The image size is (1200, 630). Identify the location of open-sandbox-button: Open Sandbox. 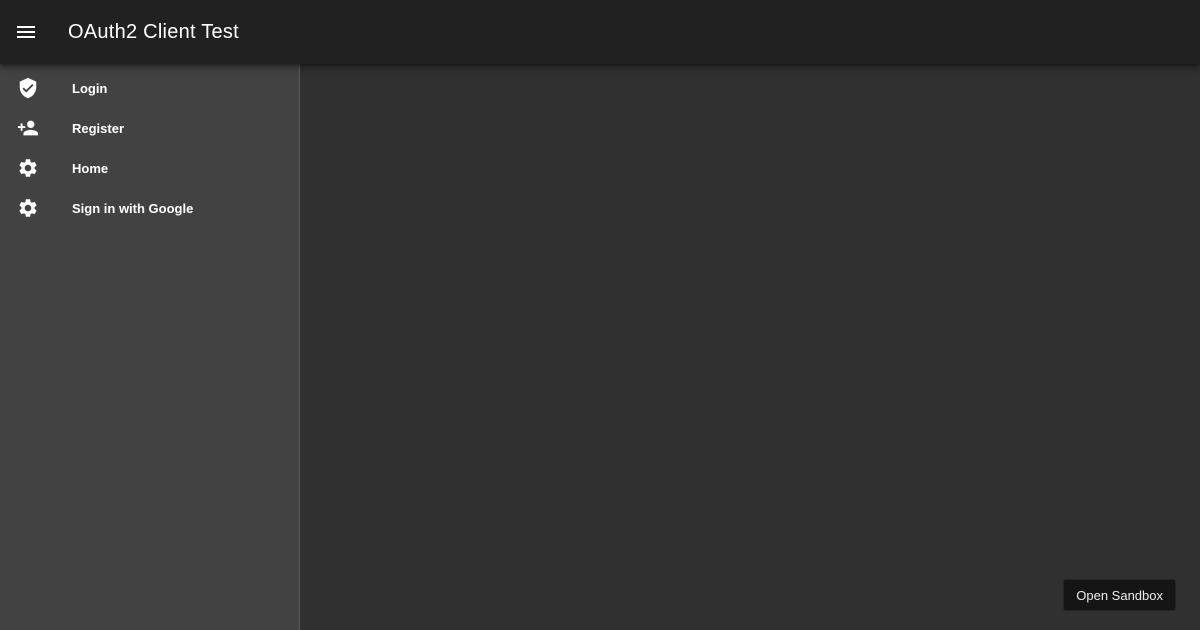
(1119, 595).